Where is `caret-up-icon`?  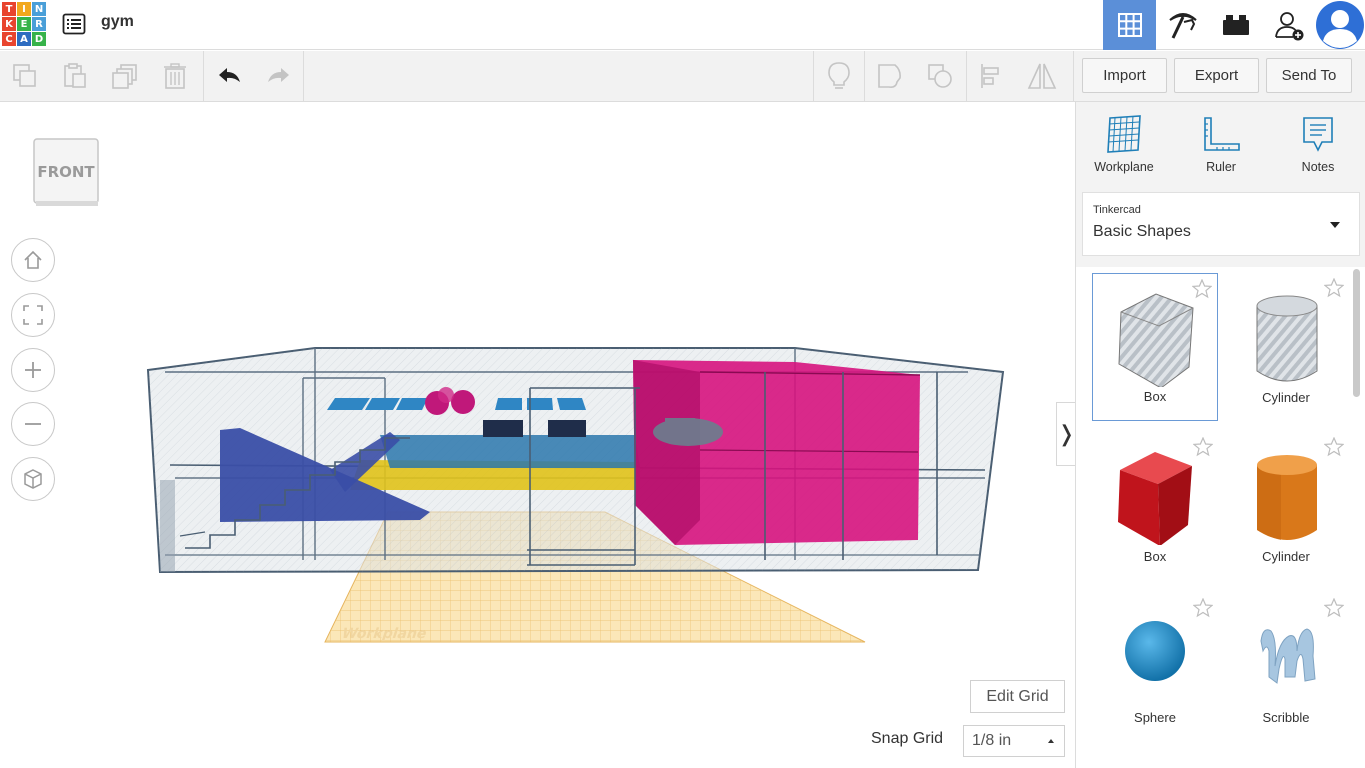 caret-up-icon is located at coordinates (1051, 741).